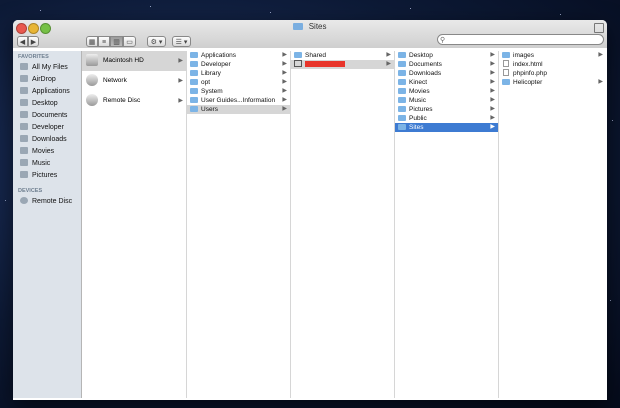 The height and width of the screenshot is (408, 620). What do you see at coordinates (520, 39) in the screenshot?
I see `search-input` at bounding box center [520, 39].